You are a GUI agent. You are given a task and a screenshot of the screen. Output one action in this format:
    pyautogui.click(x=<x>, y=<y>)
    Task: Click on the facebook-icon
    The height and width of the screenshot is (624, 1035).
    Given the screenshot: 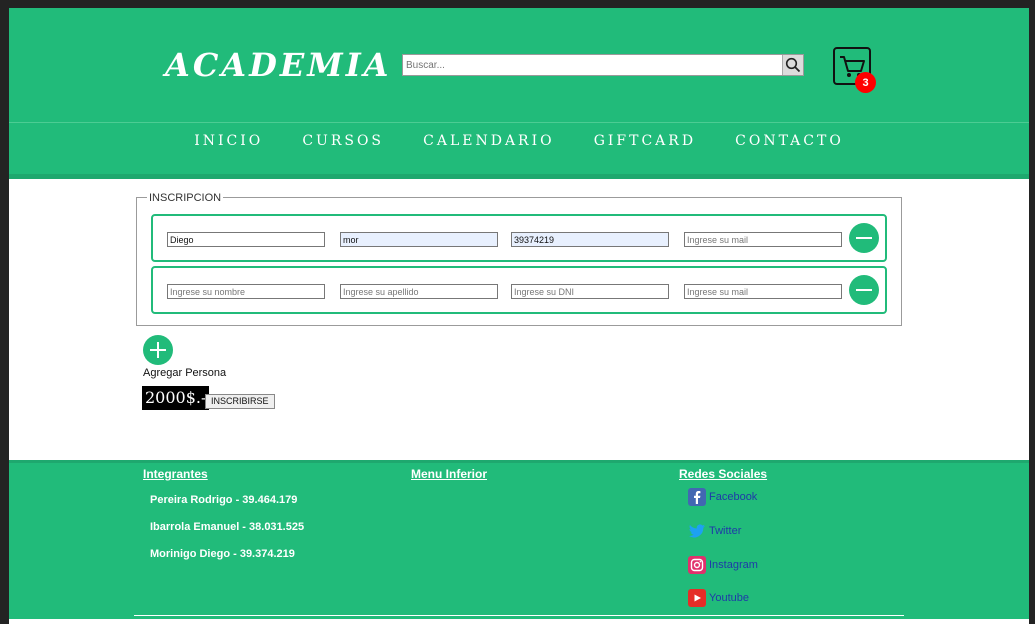 What is the action you would take?
    pyautogui.click(x=697, y=497)
    